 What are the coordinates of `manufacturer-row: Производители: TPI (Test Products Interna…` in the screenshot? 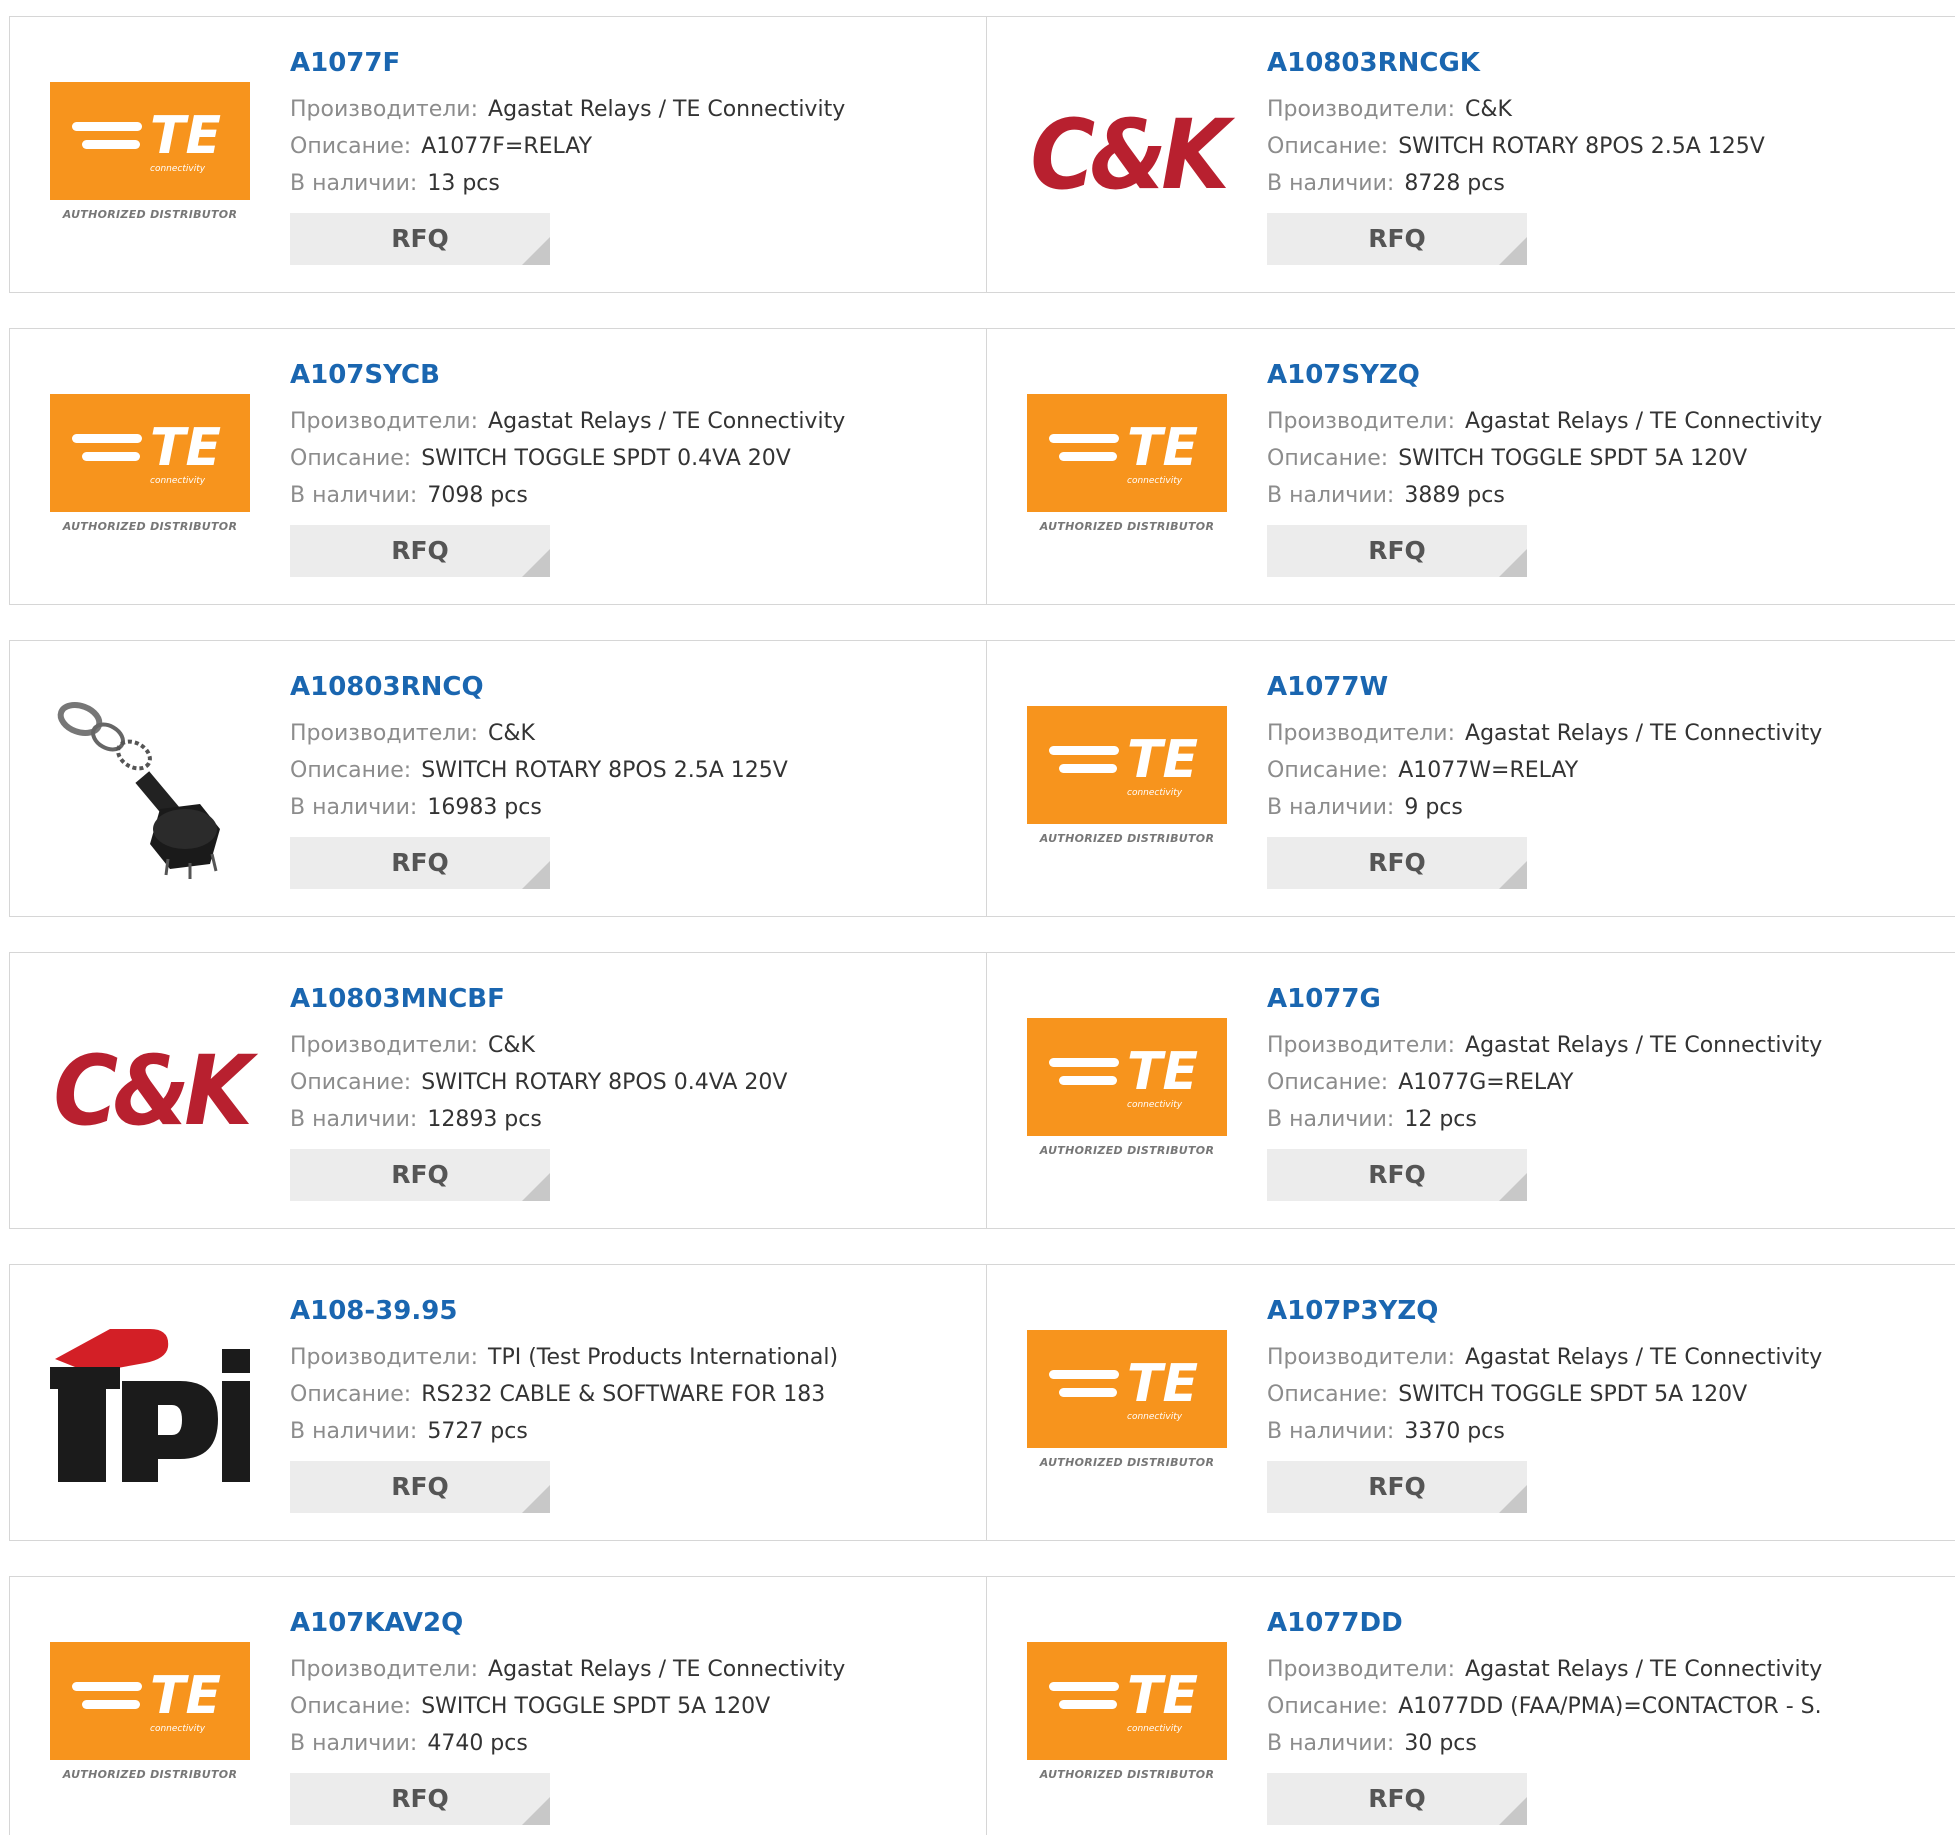 It's located at (564, 1357).